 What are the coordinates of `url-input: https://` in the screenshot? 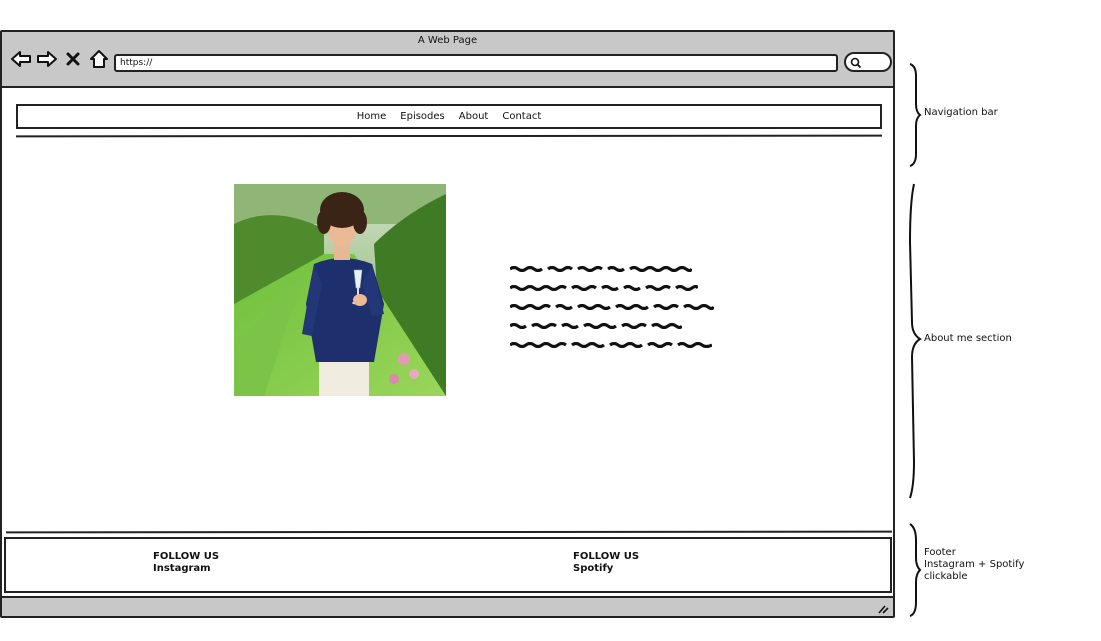 It's located at (476, 63).